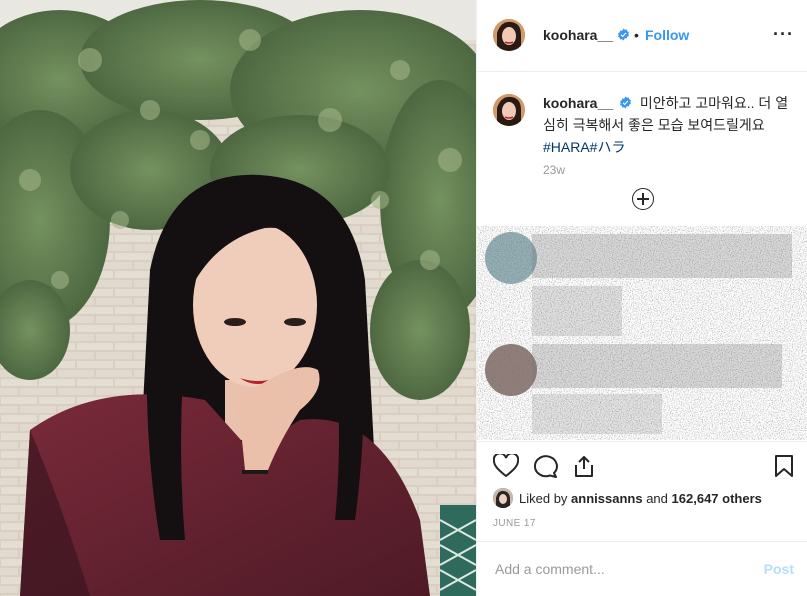  What do you see at coordinates (620, 569) in the screenshot?
I see `comment-input` at bounding box center [620, 569].